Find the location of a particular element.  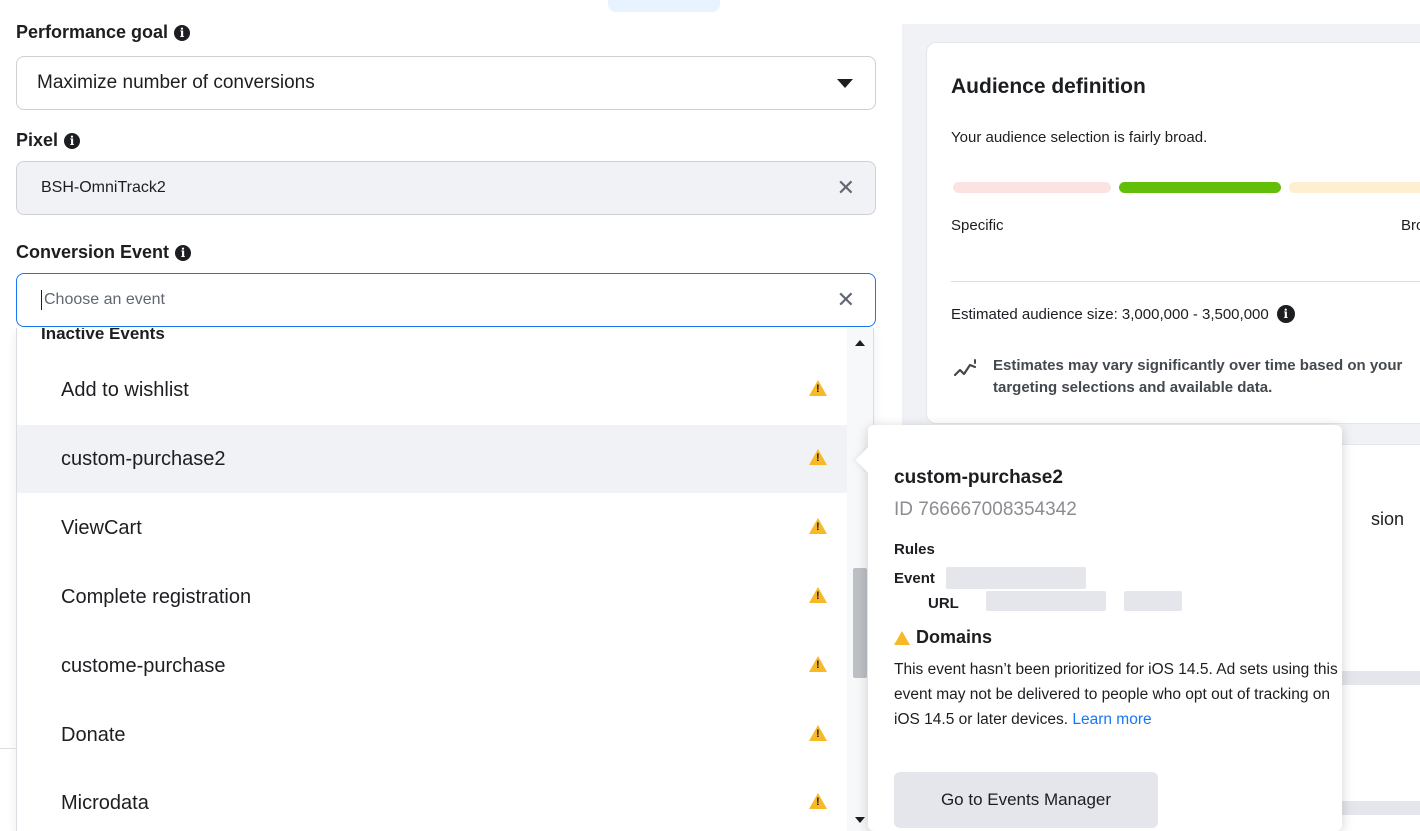

go-to-events-manager-button: Go to Events Manager is located at coordinates (1026, 800).